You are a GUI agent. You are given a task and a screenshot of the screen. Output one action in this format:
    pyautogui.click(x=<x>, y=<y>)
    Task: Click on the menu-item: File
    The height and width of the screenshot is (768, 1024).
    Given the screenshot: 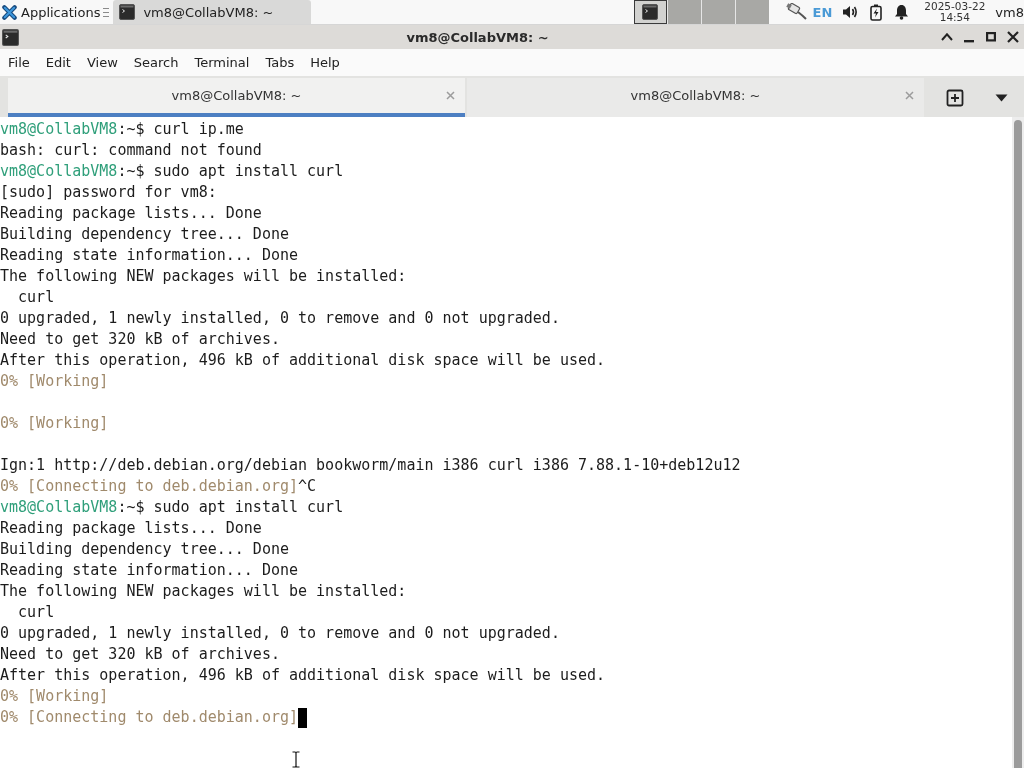 What is the action you would take?
    pyautogui.click(x=19, y=62)
    